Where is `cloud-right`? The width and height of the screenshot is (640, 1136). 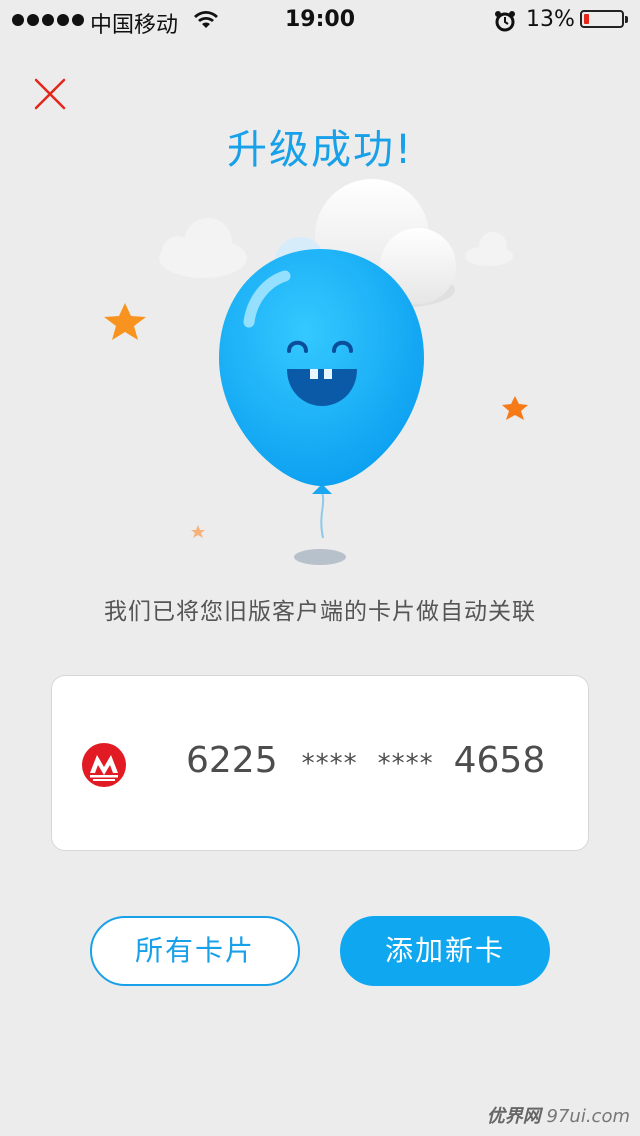 cloud-right is located at coordinates (489, 249).